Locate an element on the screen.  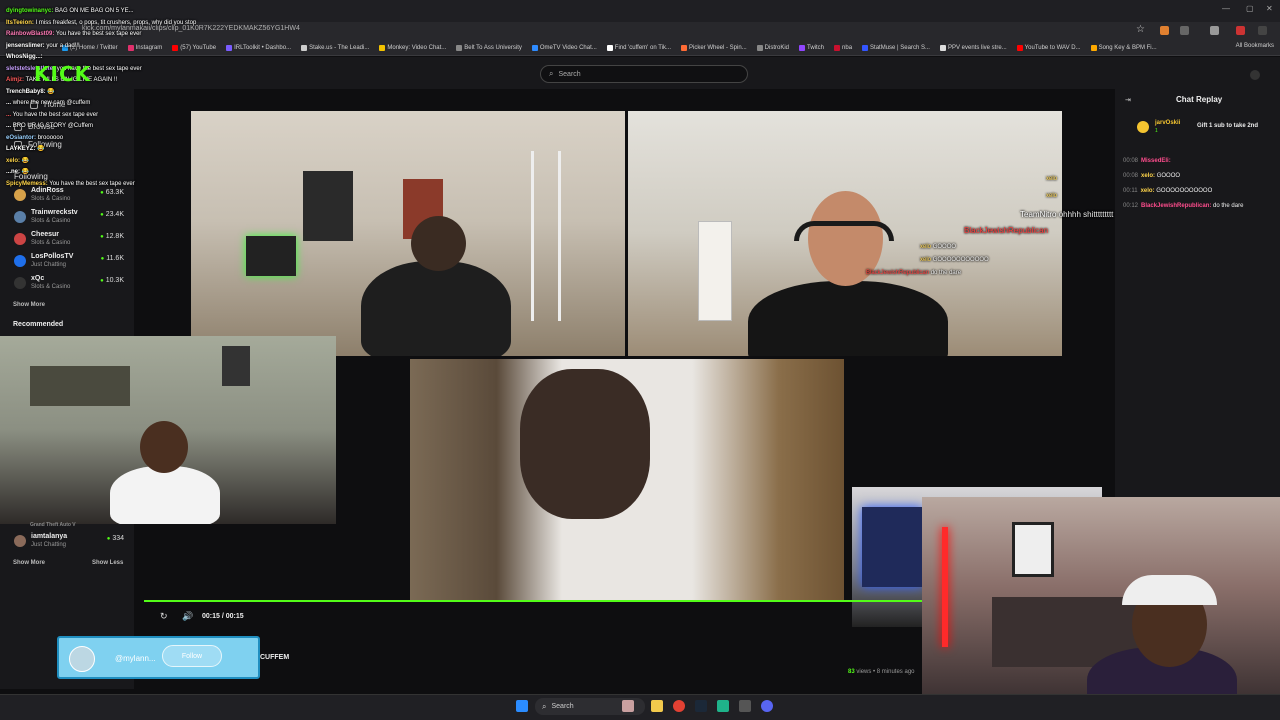
chat-user: LAYKEYZ: is located at coordinates (20, 149).